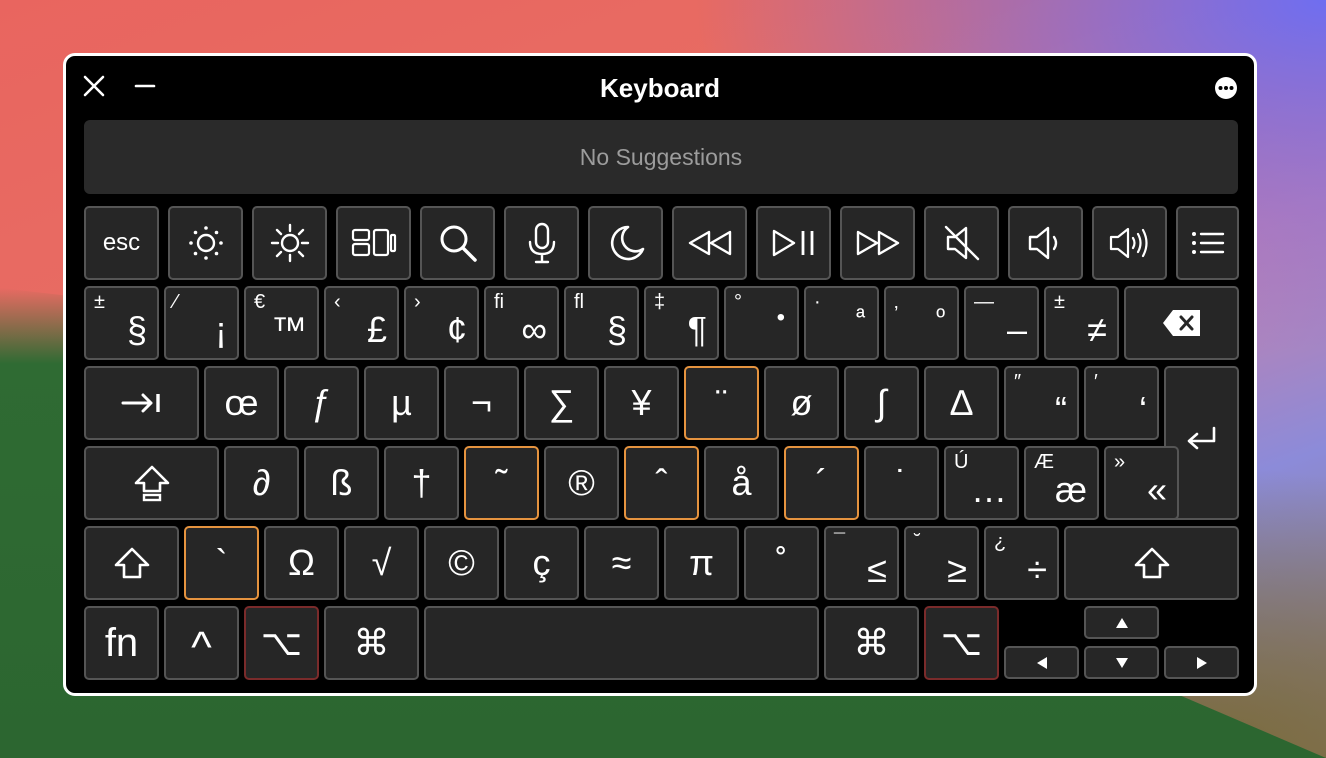 The height and width of the screenshot is (758, 1326). Describe the element at coordinates (1045, 243) in the screenshot. I see `volume-down-key` at that location.